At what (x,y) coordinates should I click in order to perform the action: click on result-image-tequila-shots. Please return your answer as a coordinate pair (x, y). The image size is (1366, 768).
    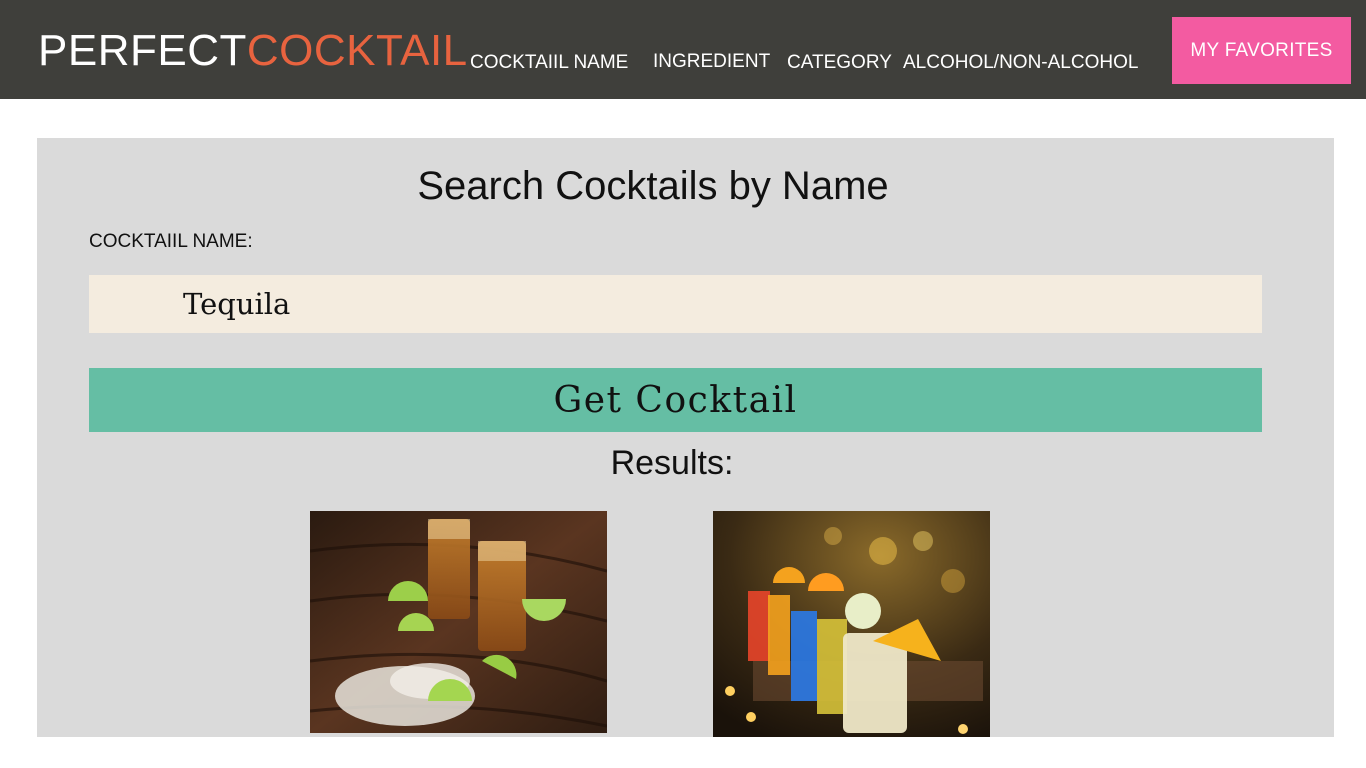
    Looking at the image, I should click on (458, 622).